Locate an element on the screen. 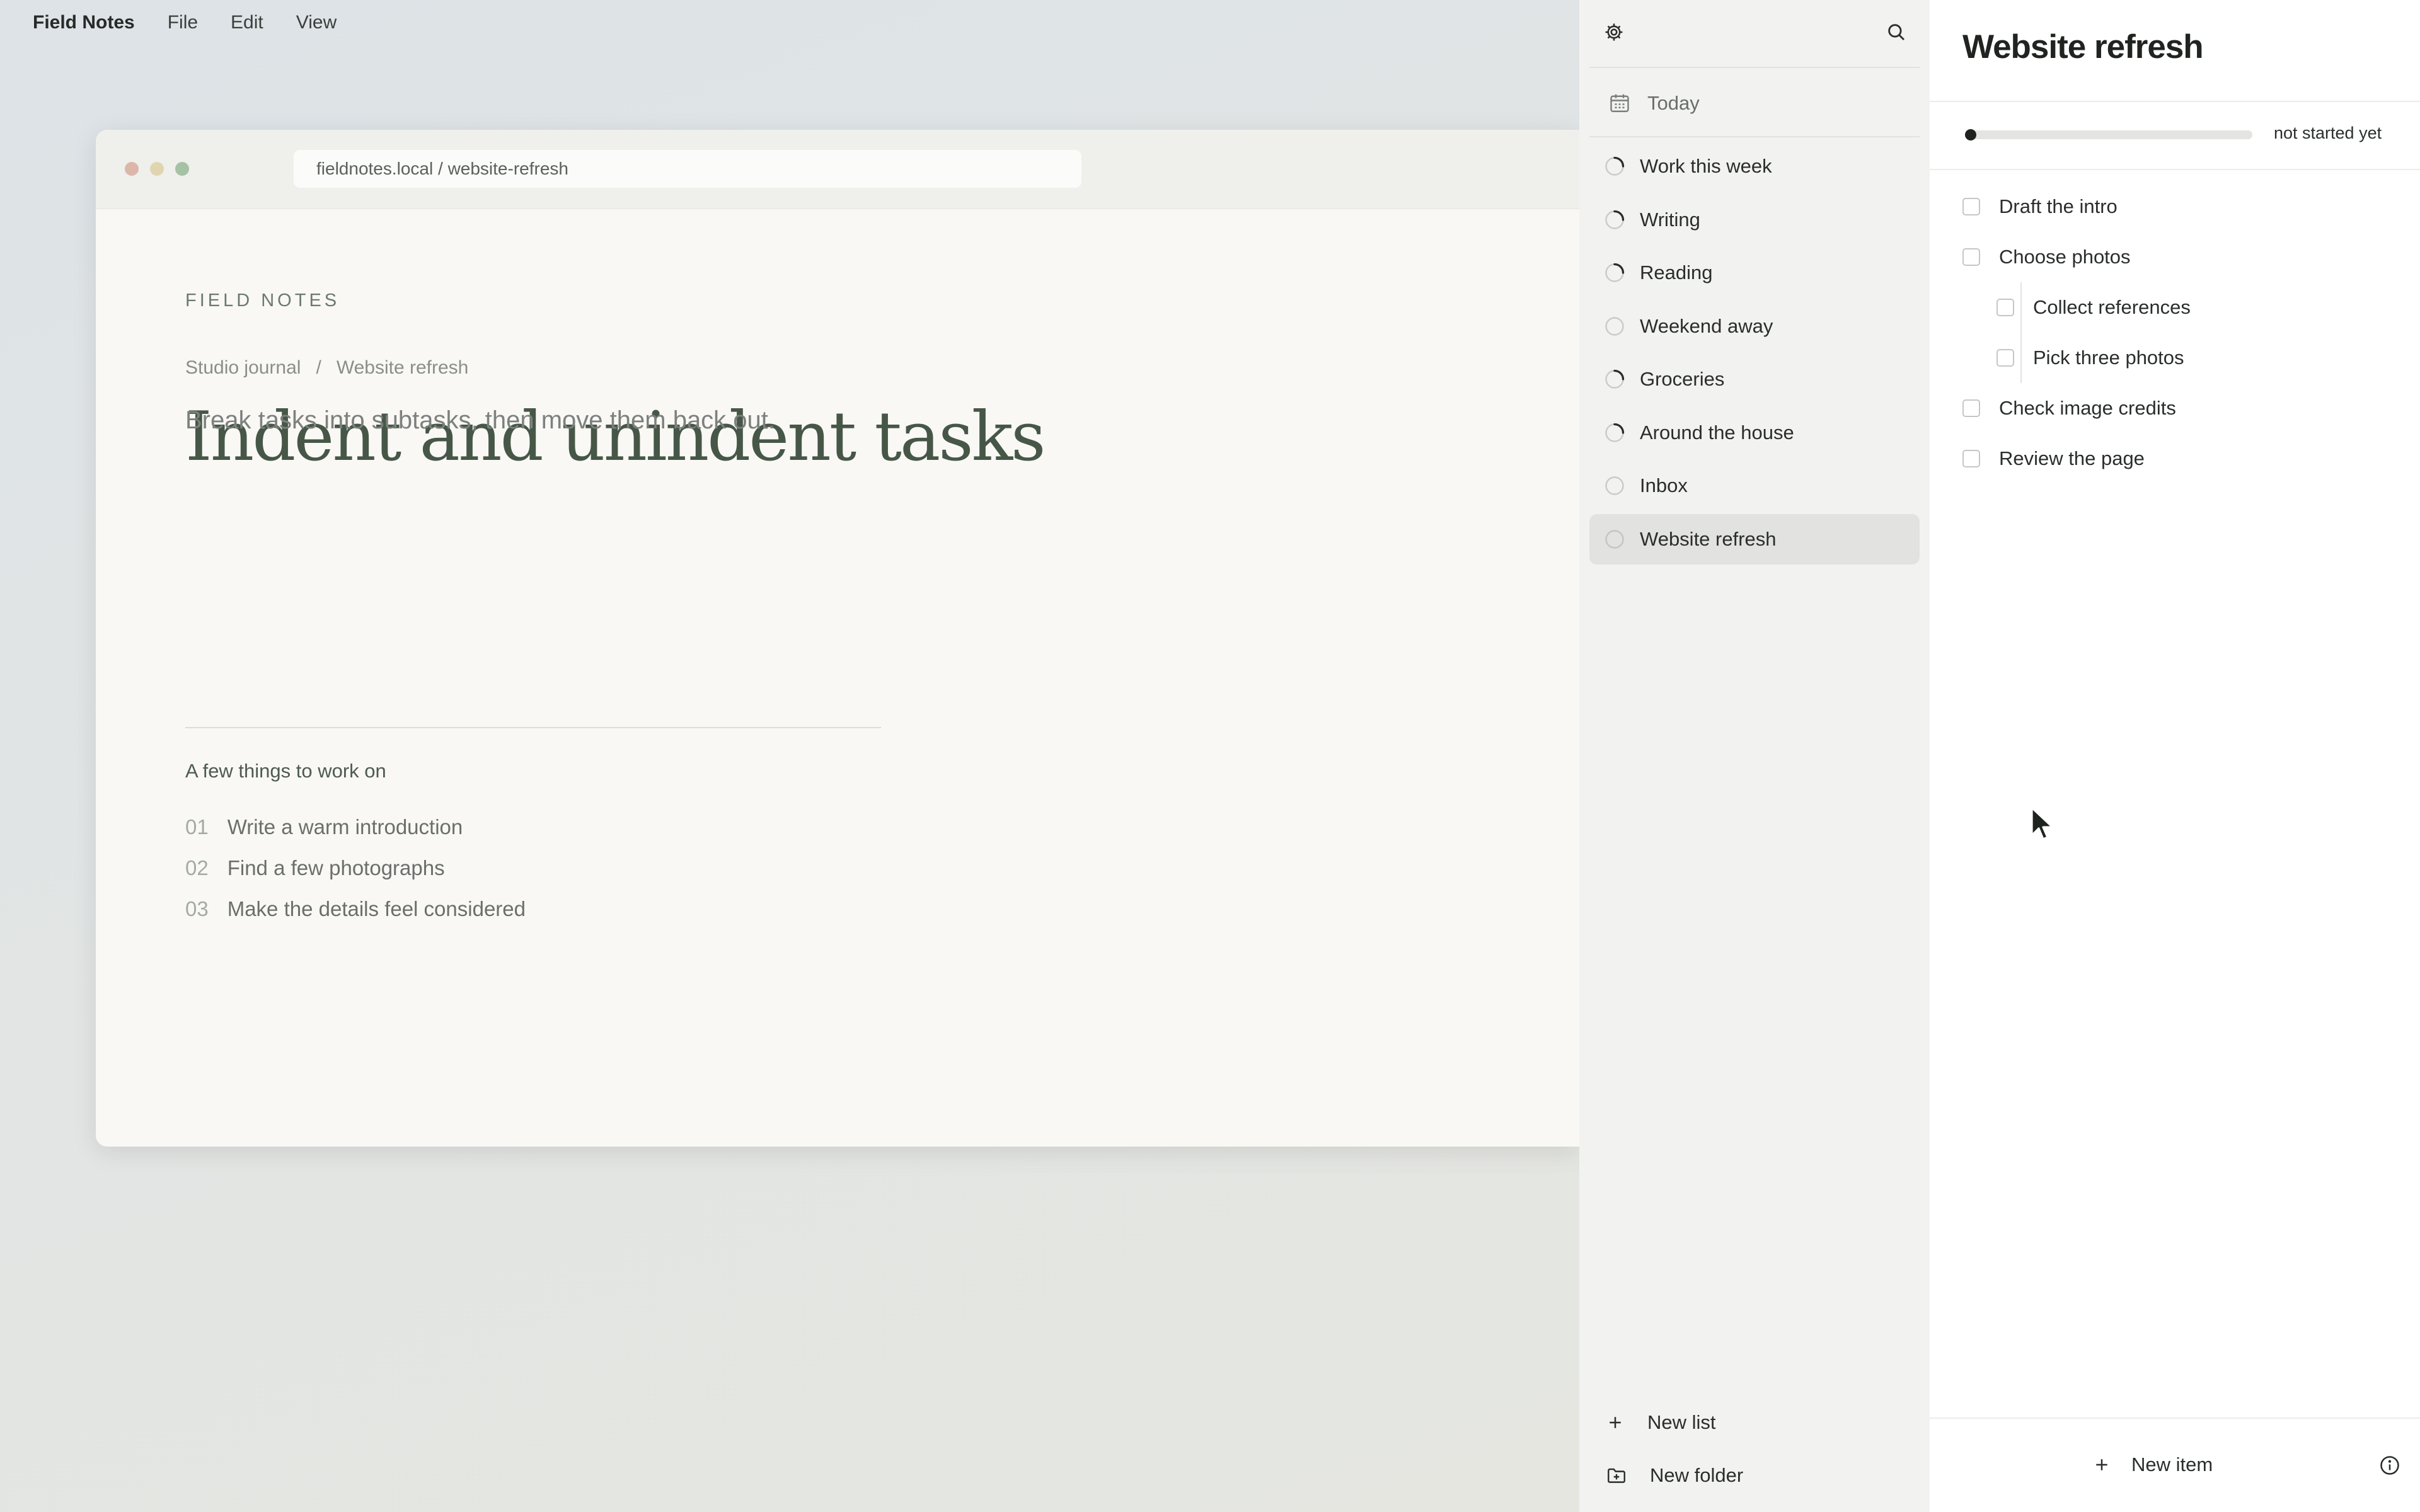 The width and height of the screenshot is (2420, 1512). progress-bar is located at coordinates (2108, 134).